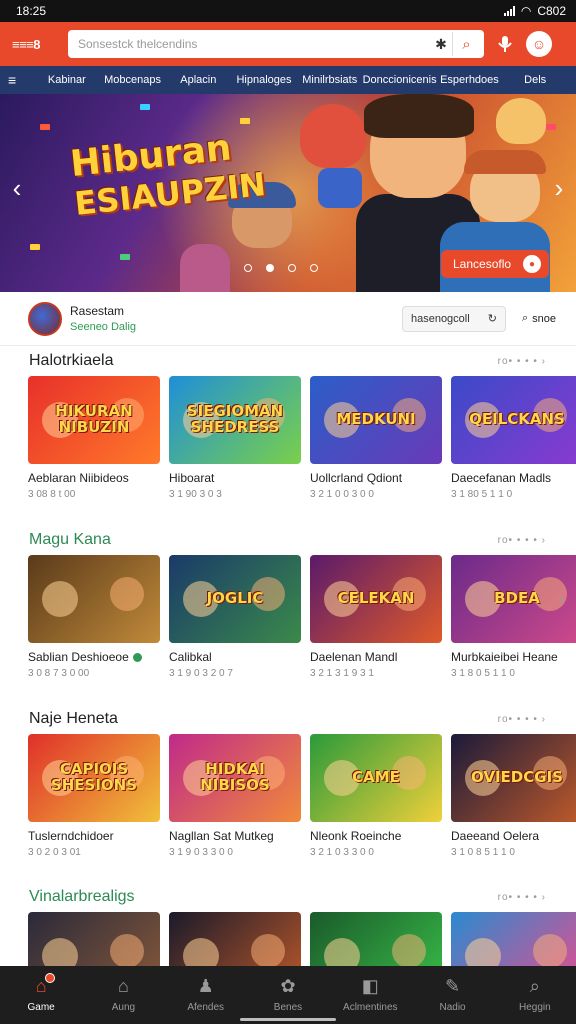 The image size is (576, 1024). I want to click on game-name-row: Murbkaieibei Heane, so click(513, 657).